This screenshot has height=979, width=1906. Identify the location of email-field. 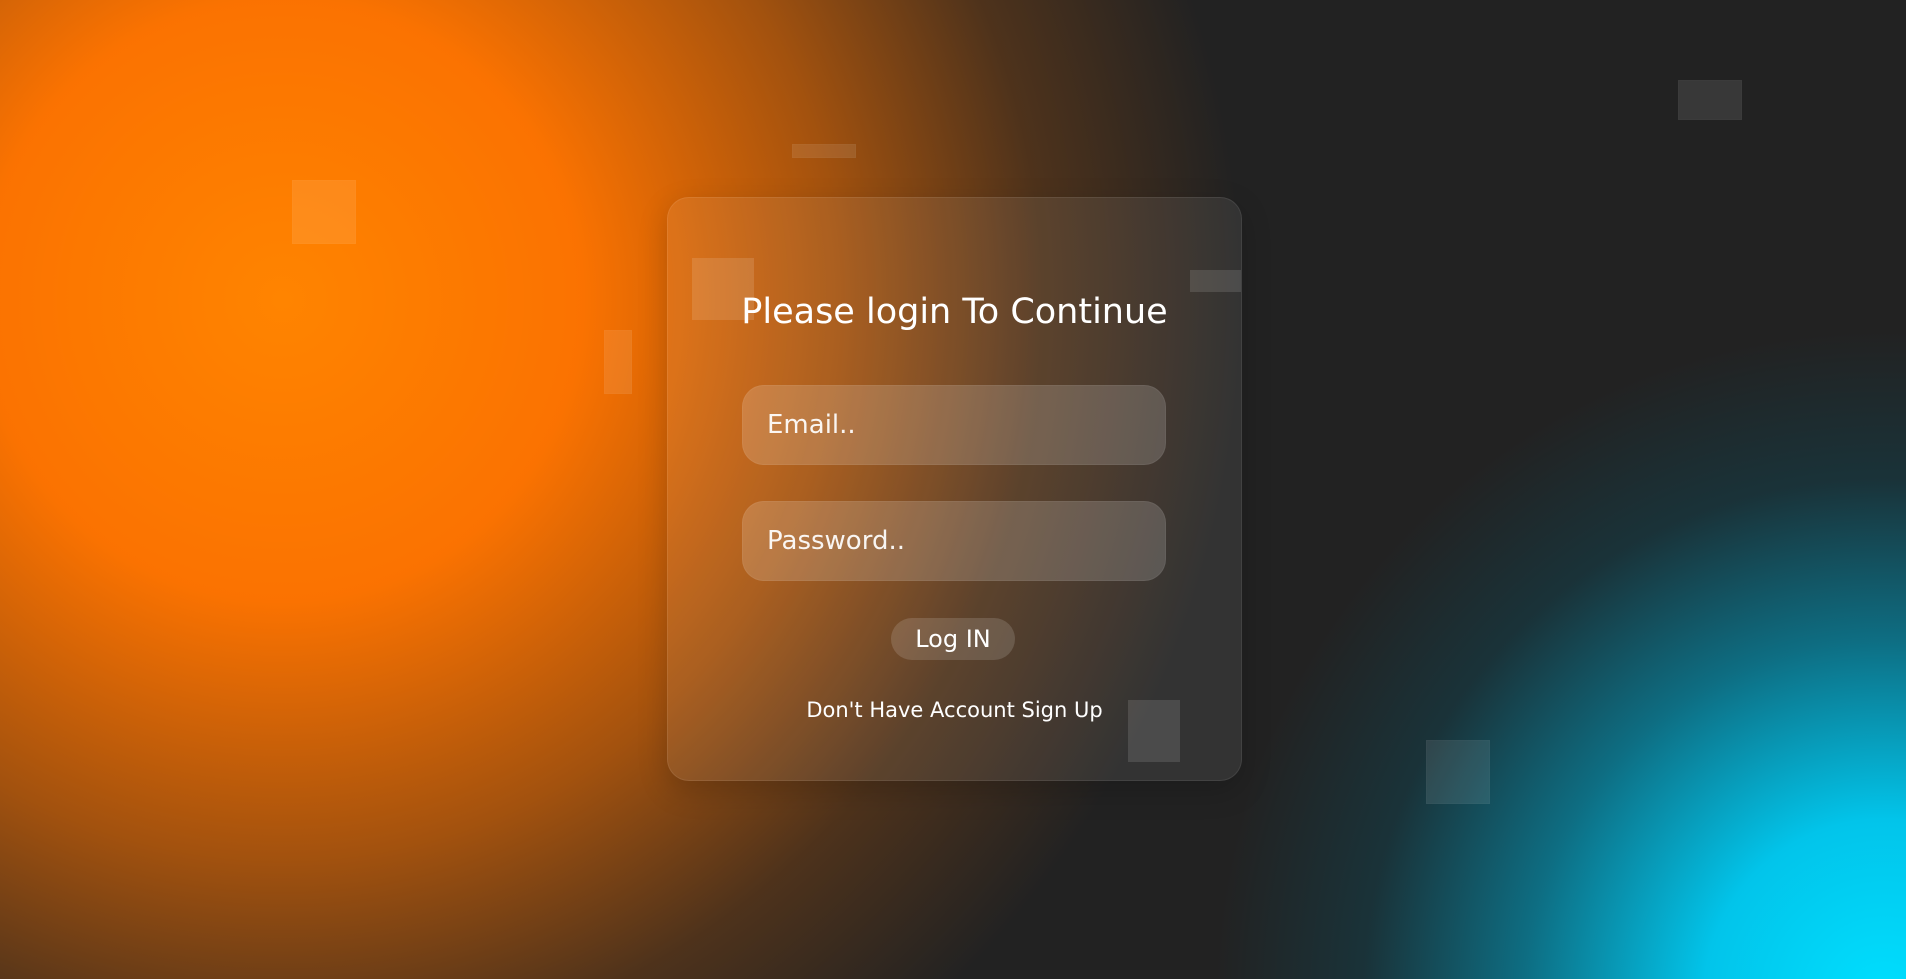
(954, 425).